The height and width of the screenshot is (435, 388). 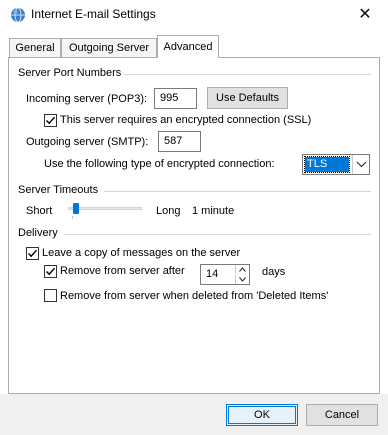 What do you see at coordinates (18, 15) in the screenshot?
I see `outlook-globe-icon` at bounding box center [18, 15].